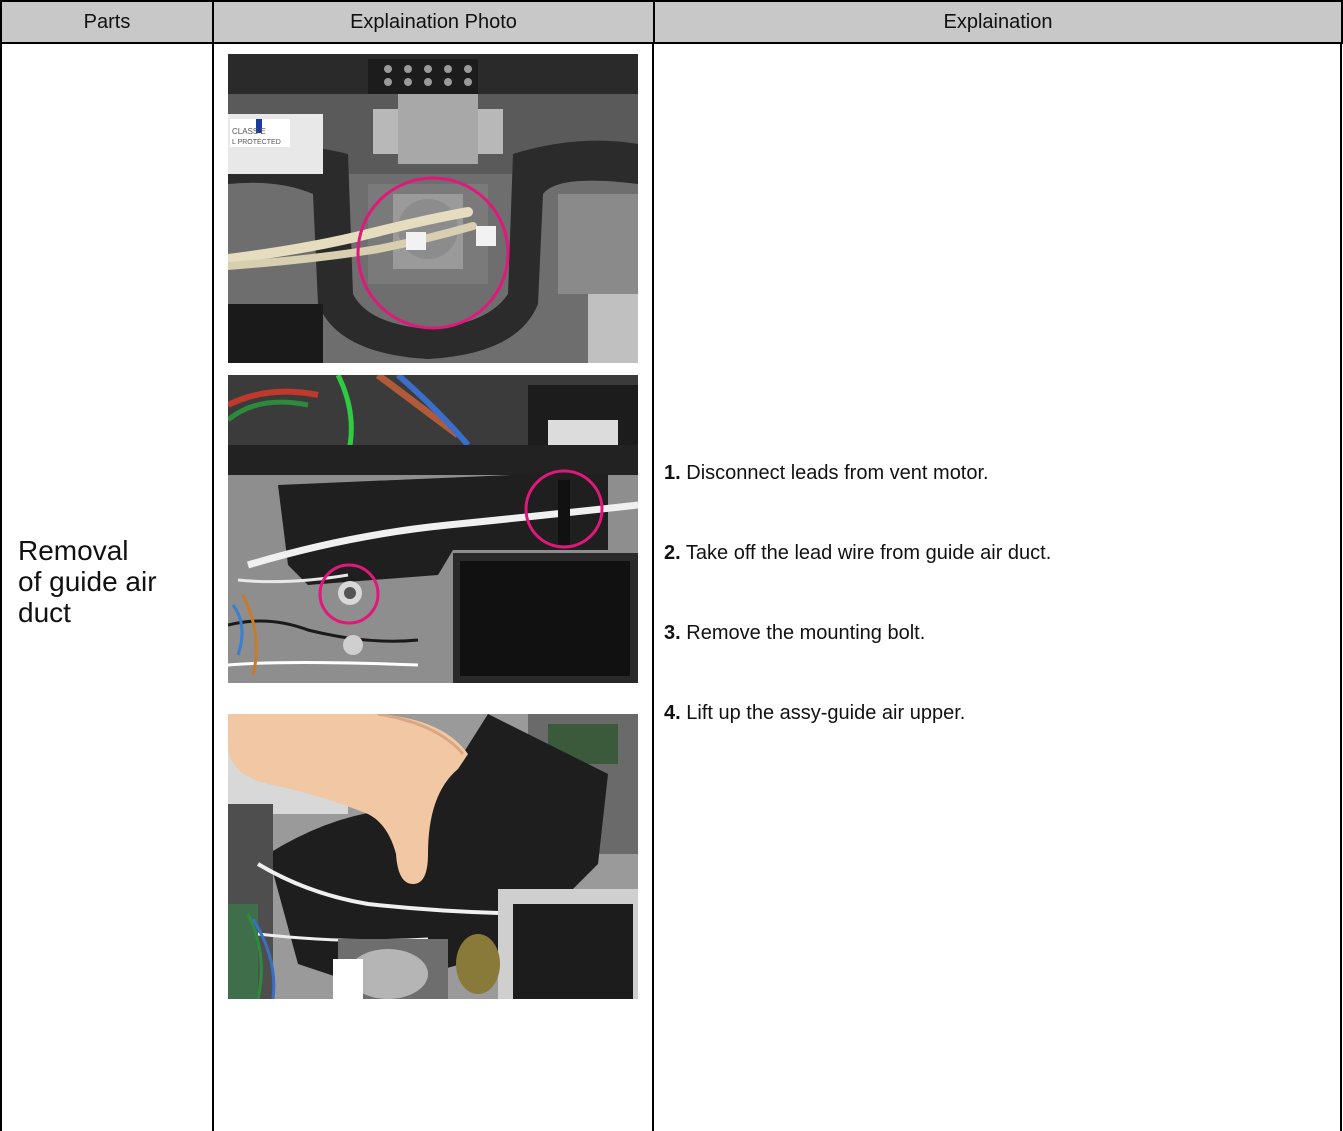 This screenshot has width=1343, height=1131. Describe the element at coordinates (433, 856) in the screenshot. I see `photo-lift-guide-air-upper` at that location.